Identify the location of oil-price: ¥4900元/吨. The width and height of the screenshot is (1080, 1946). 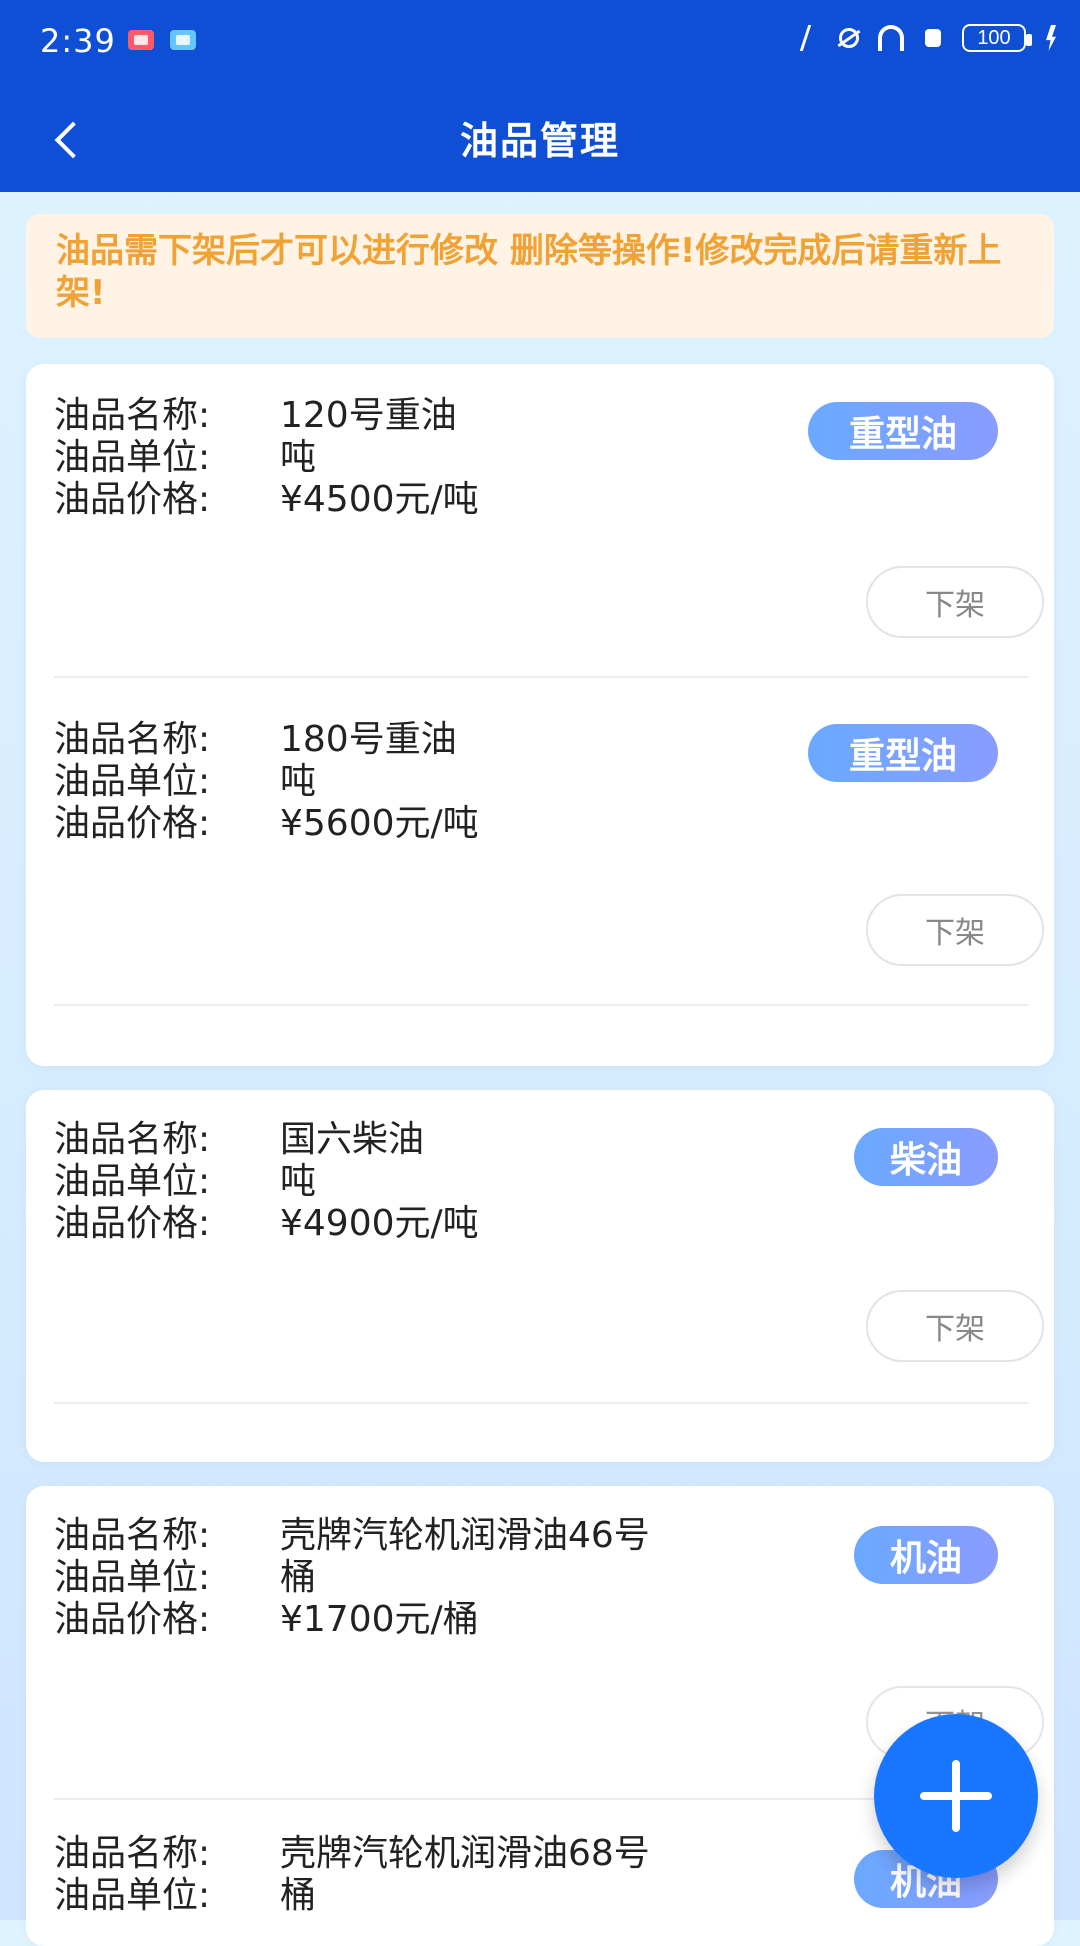
(379, 1223).